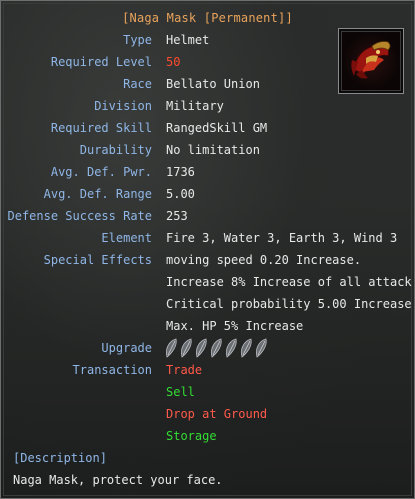 The height and width of the screenshot is (499, 415). What do you see at coordinates (282, 238) in the screenshot?
I see `stat-value-element: Fire 3, Water 3, Earth 3, Wind 3` at bounding box center [282, 238].